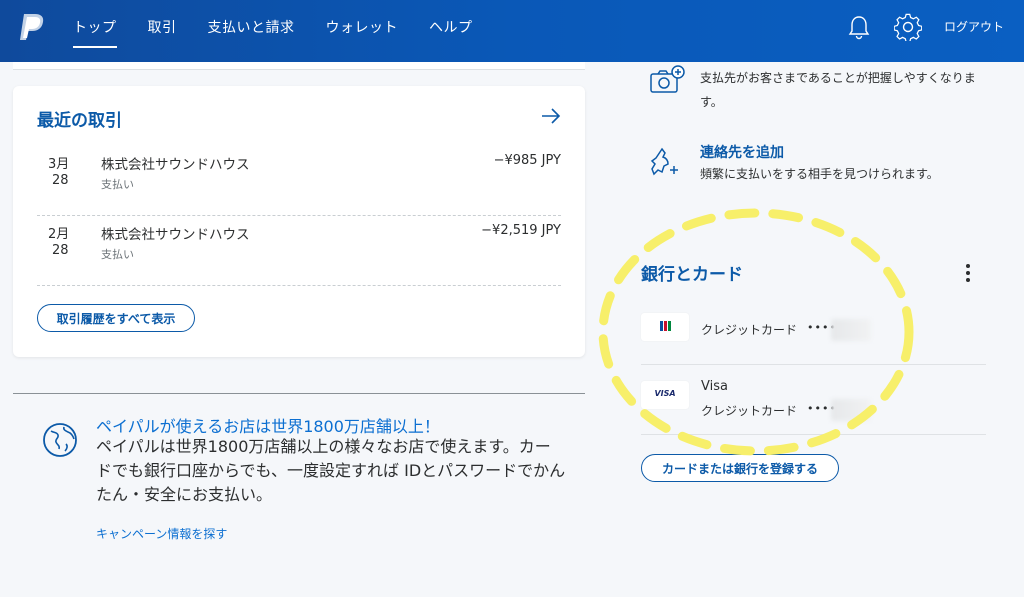  What do you see at coordinates (742, 152) in the screenshot?
I see `add-contact-link: 連絡先を追加` at bounding box center [742, 152].